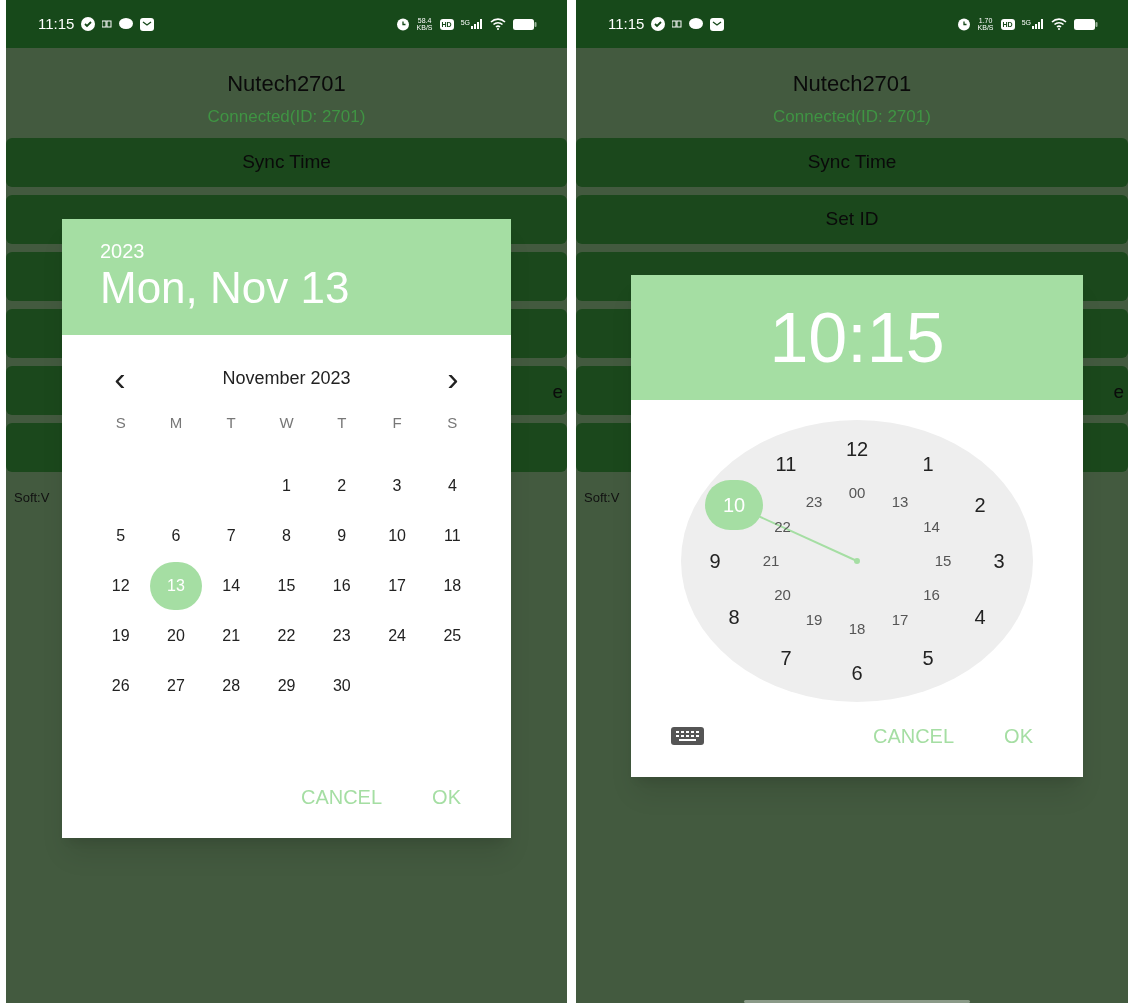  Describe the element at coordinates (397, 586) in the screenshot. I see `calendar-day: 17` at that location.